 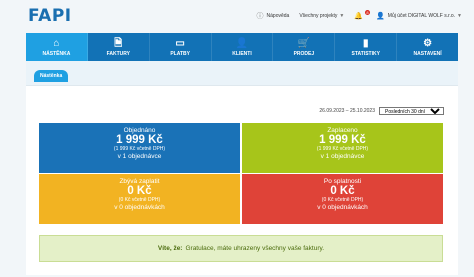 I want to click on tab-clients: 👤 KLIENTI, so click(x=243, y=47).